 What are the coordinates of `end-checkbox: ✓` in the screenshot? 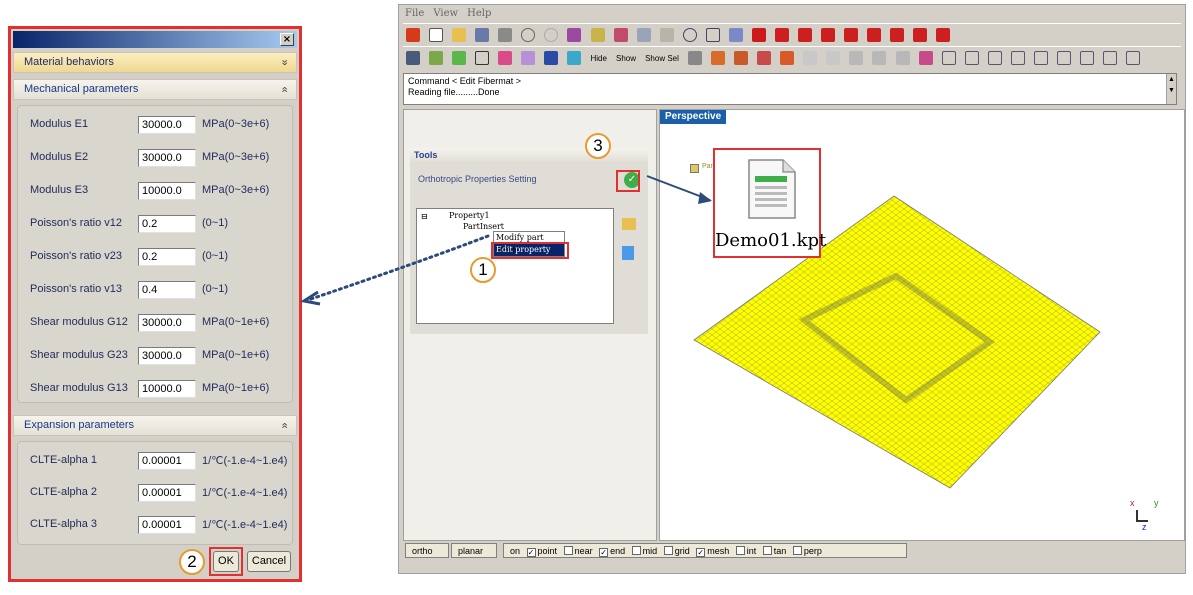 It's located at (604, 552).